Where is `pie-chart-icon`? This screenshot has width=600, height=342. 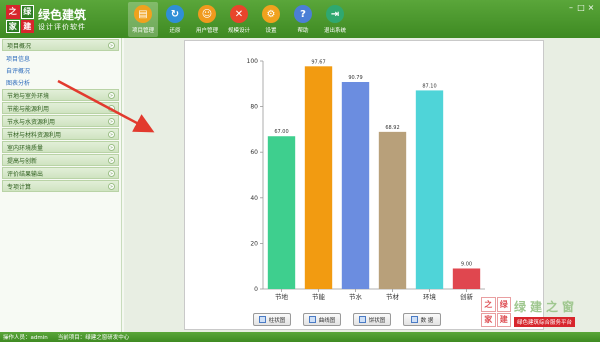
pie-chart-icon is located at coordinates (362, 319).